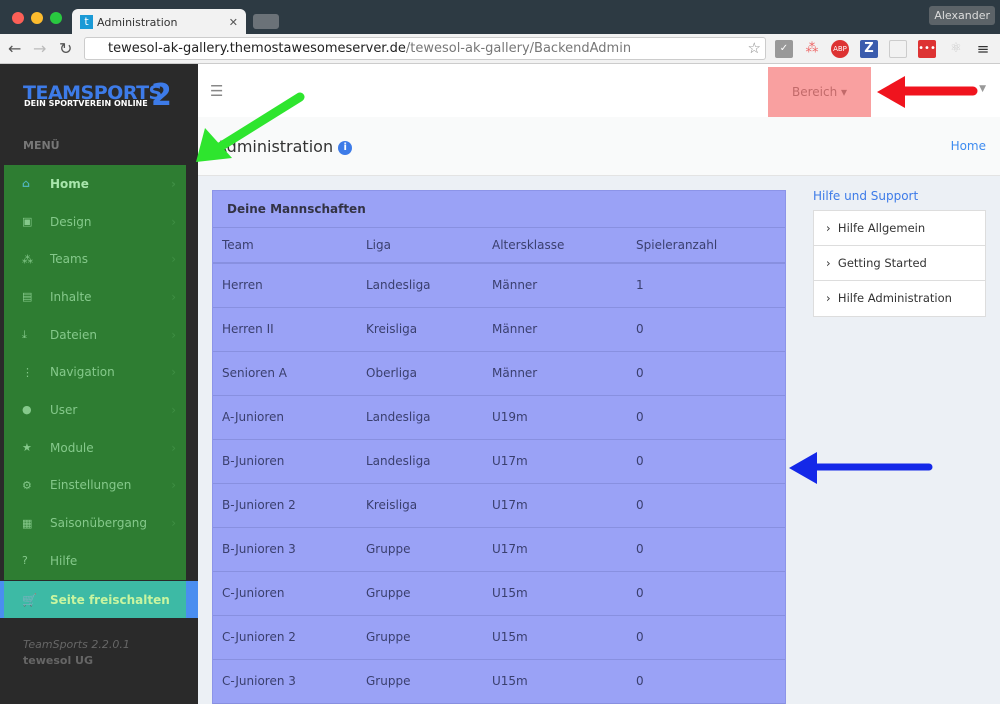 The height and width of the screenshot is (704, 1000). What do you see at coordinates (250, 127) in the screenshot?
I see `green-arrow` at bounding box center [250, 127].